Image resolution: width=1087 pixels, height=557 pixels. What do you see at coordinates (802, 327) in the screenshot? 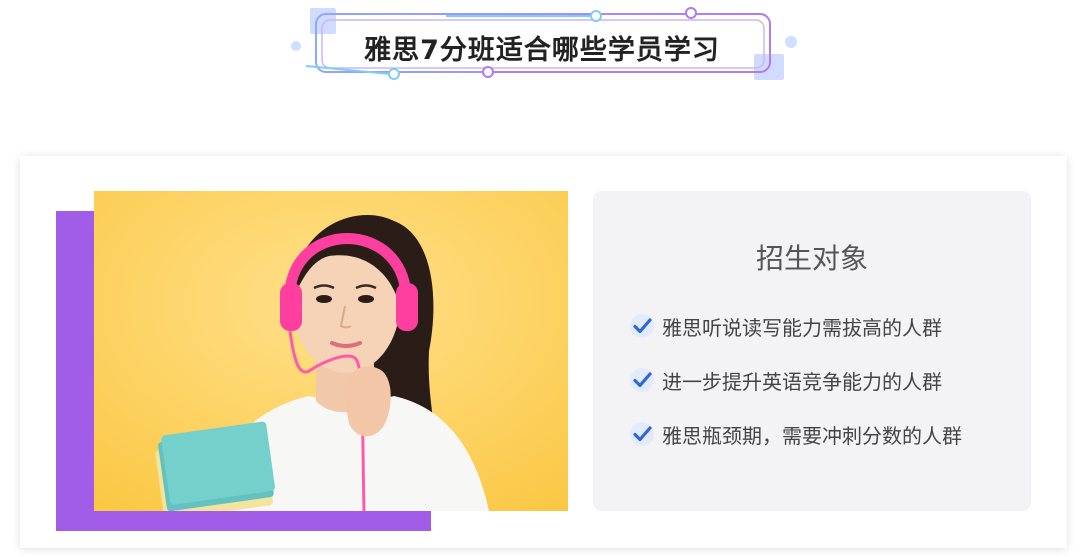
I see `target-item-label: 雅思听说读写能力需拔高的人群` at bounding box center [802, 327].